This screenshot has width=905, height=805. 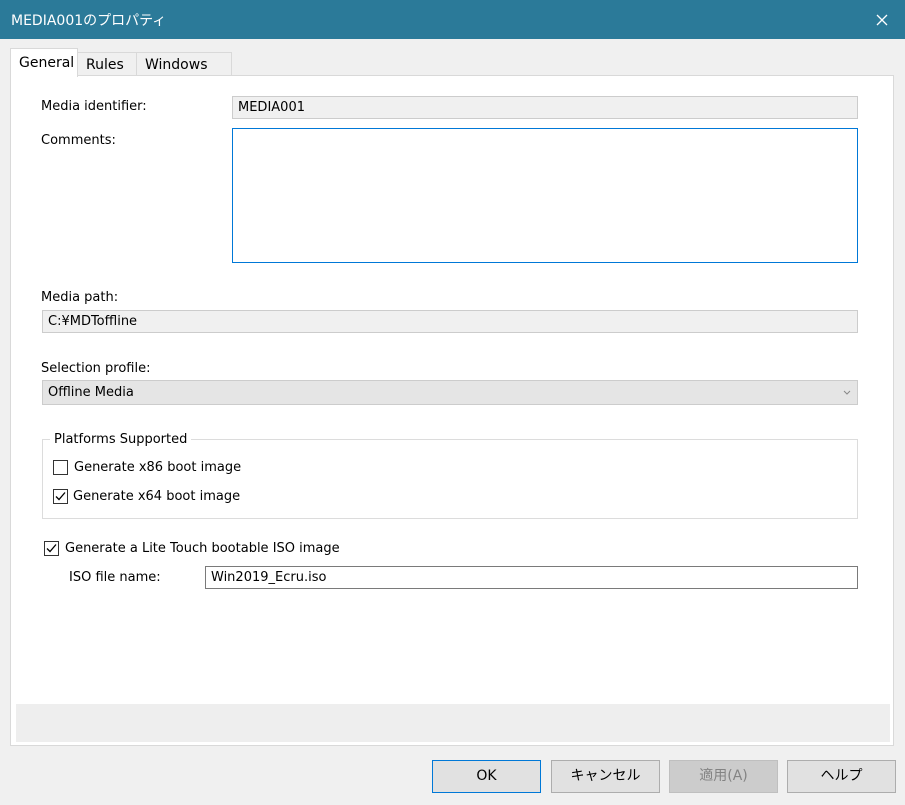 I want to click on help-button: ヘルプ, so click(x=841, y=776).